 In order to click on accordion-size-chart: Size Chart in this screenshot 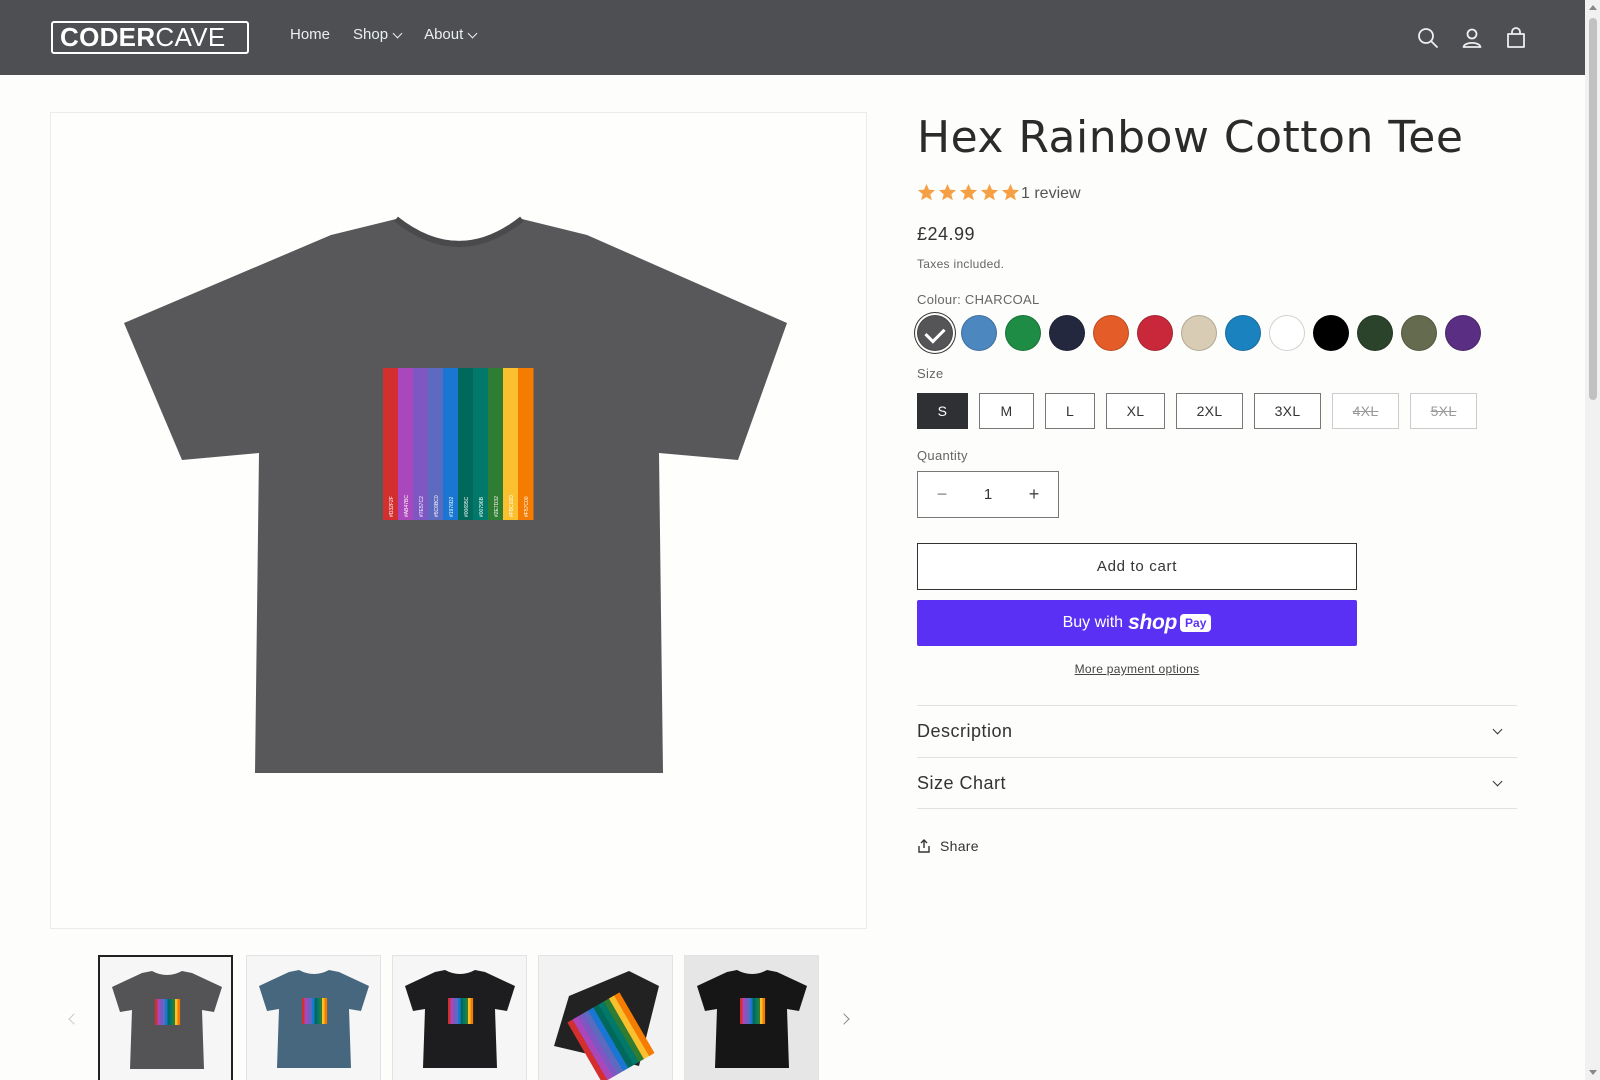, I will do `click(1217, 783)`.